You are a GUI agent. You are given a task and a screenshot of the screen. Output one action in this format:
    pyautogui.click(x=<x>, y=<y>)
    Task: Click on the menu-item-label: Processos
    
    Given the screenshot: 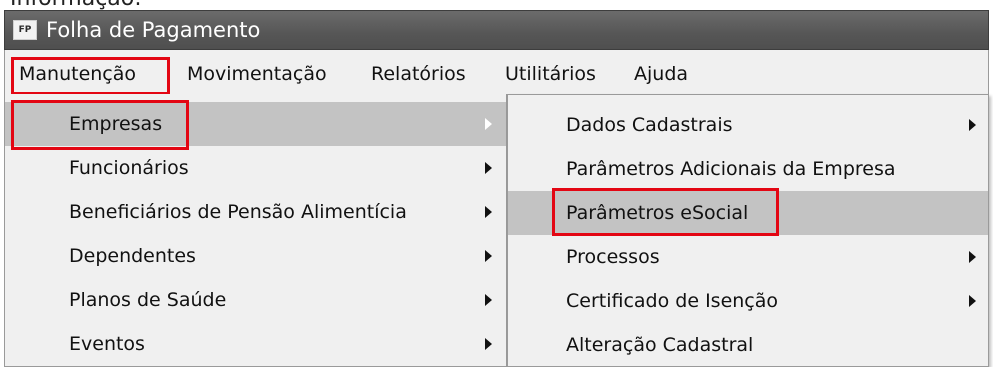 What is the action you would take?
    pyautogui.click(x=613, y=257)
    